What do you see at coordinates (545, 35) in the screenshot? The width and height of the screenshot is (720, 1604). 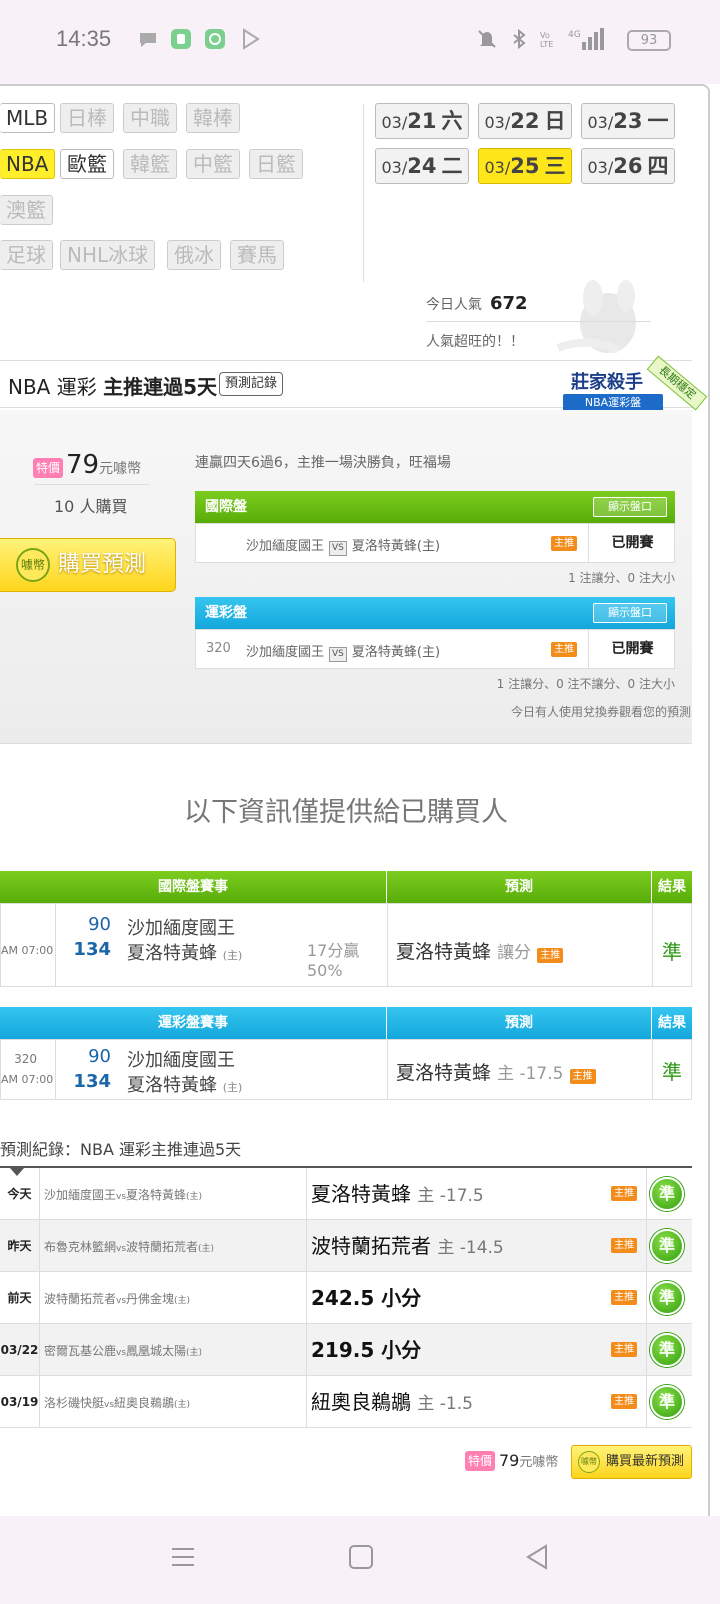 I see `svg-text: Vo` at bounding box center [545, 35].